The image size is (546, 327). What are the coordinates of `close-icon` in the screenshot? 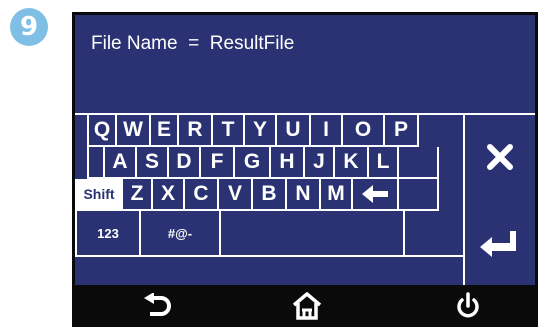 It's located at (500, 157).